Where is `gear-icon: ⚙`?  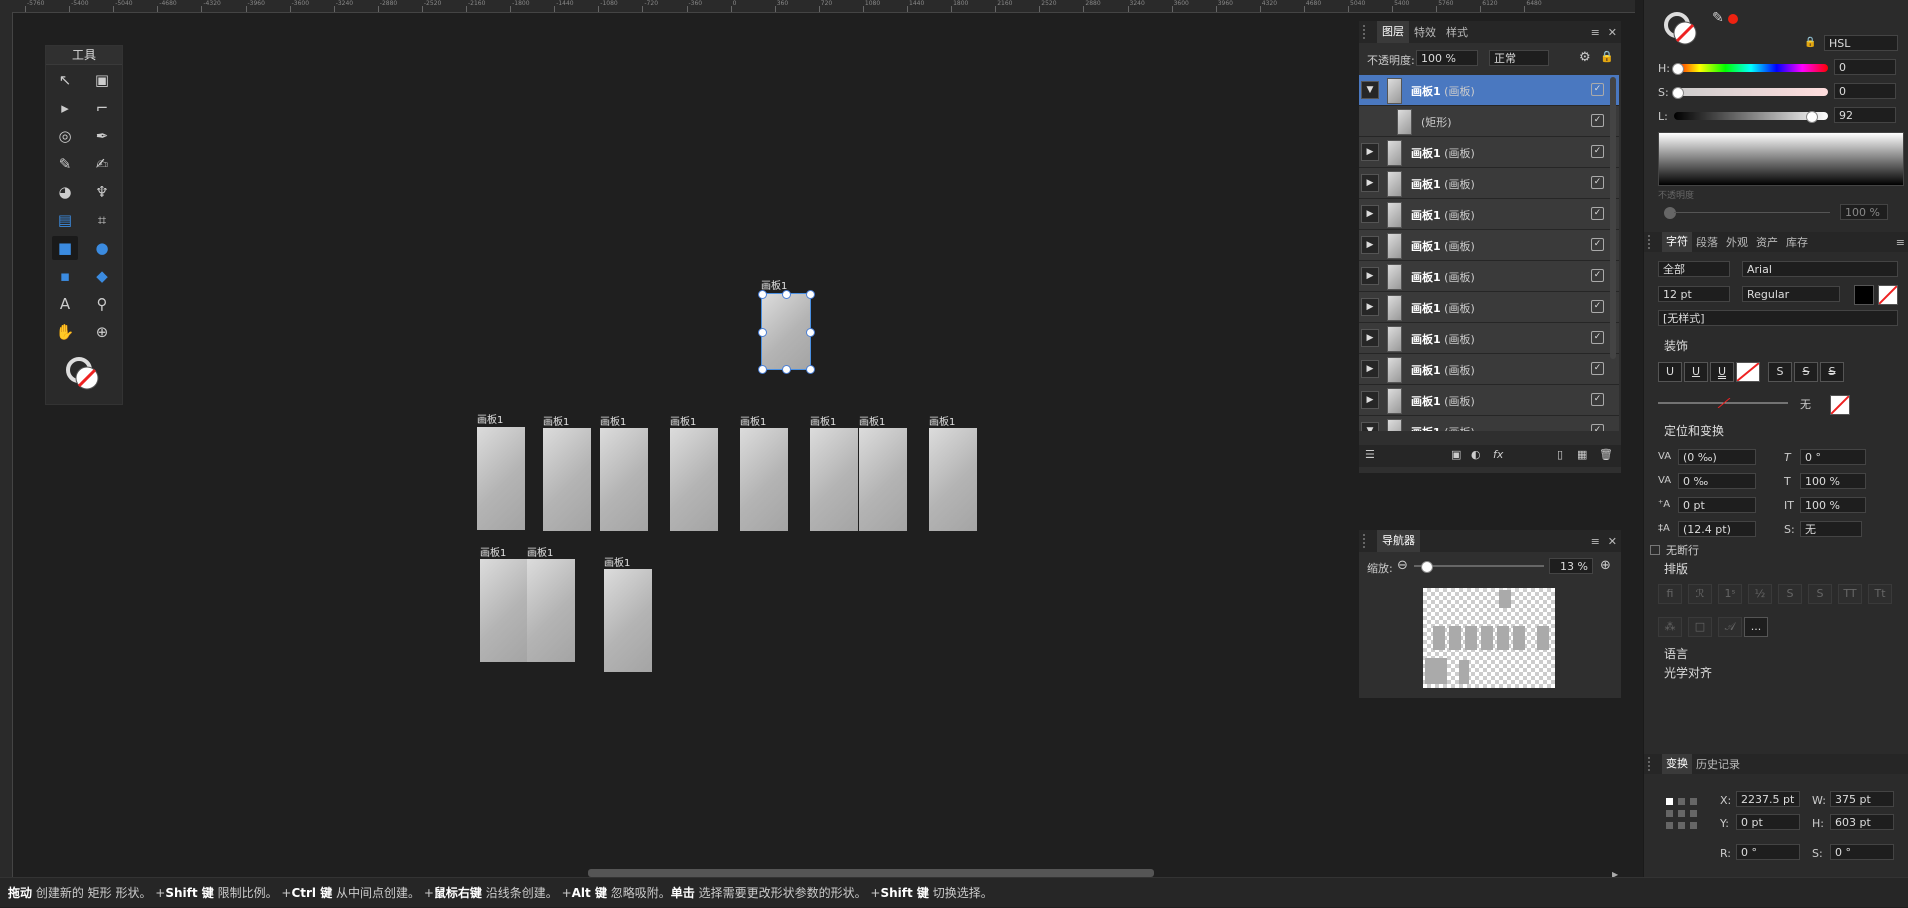 gear-icon: ⚙ is located at coordinates (1585, 57).